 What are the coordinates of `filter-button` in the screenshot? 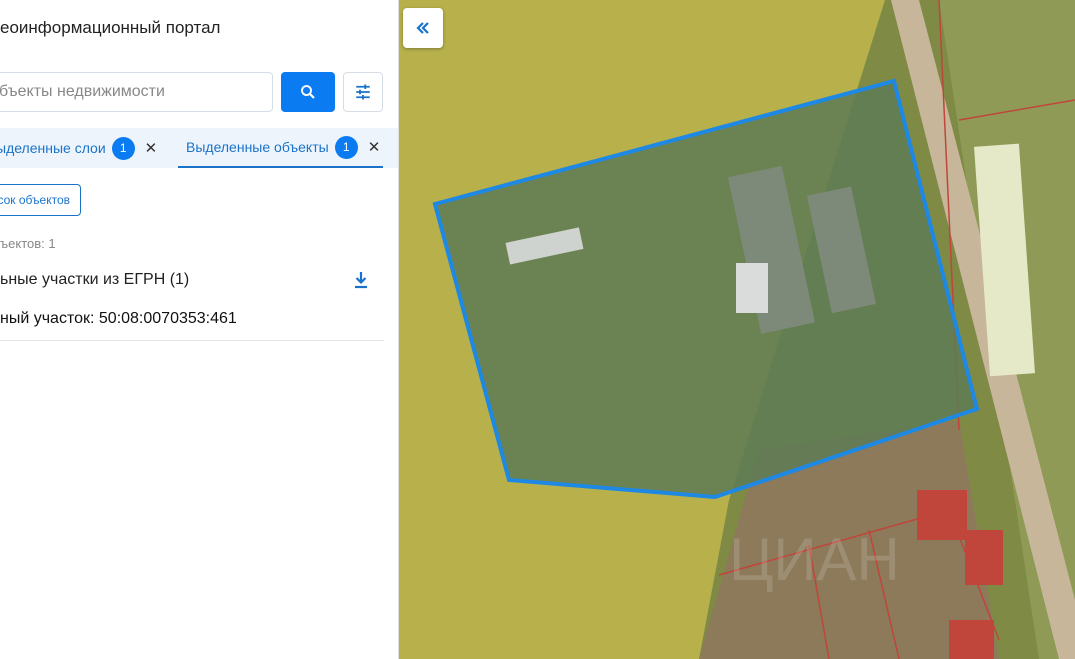 It's located at (363, 92).